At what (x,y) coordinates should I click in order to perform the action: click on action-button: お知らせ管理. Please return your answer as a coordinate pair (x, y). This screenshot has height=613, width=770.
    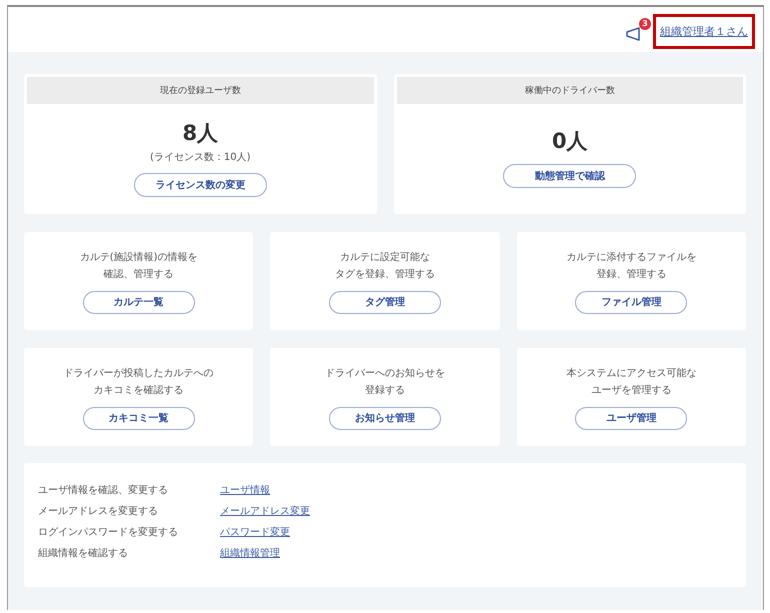
    Looking at the image, I should click on (384, 418).